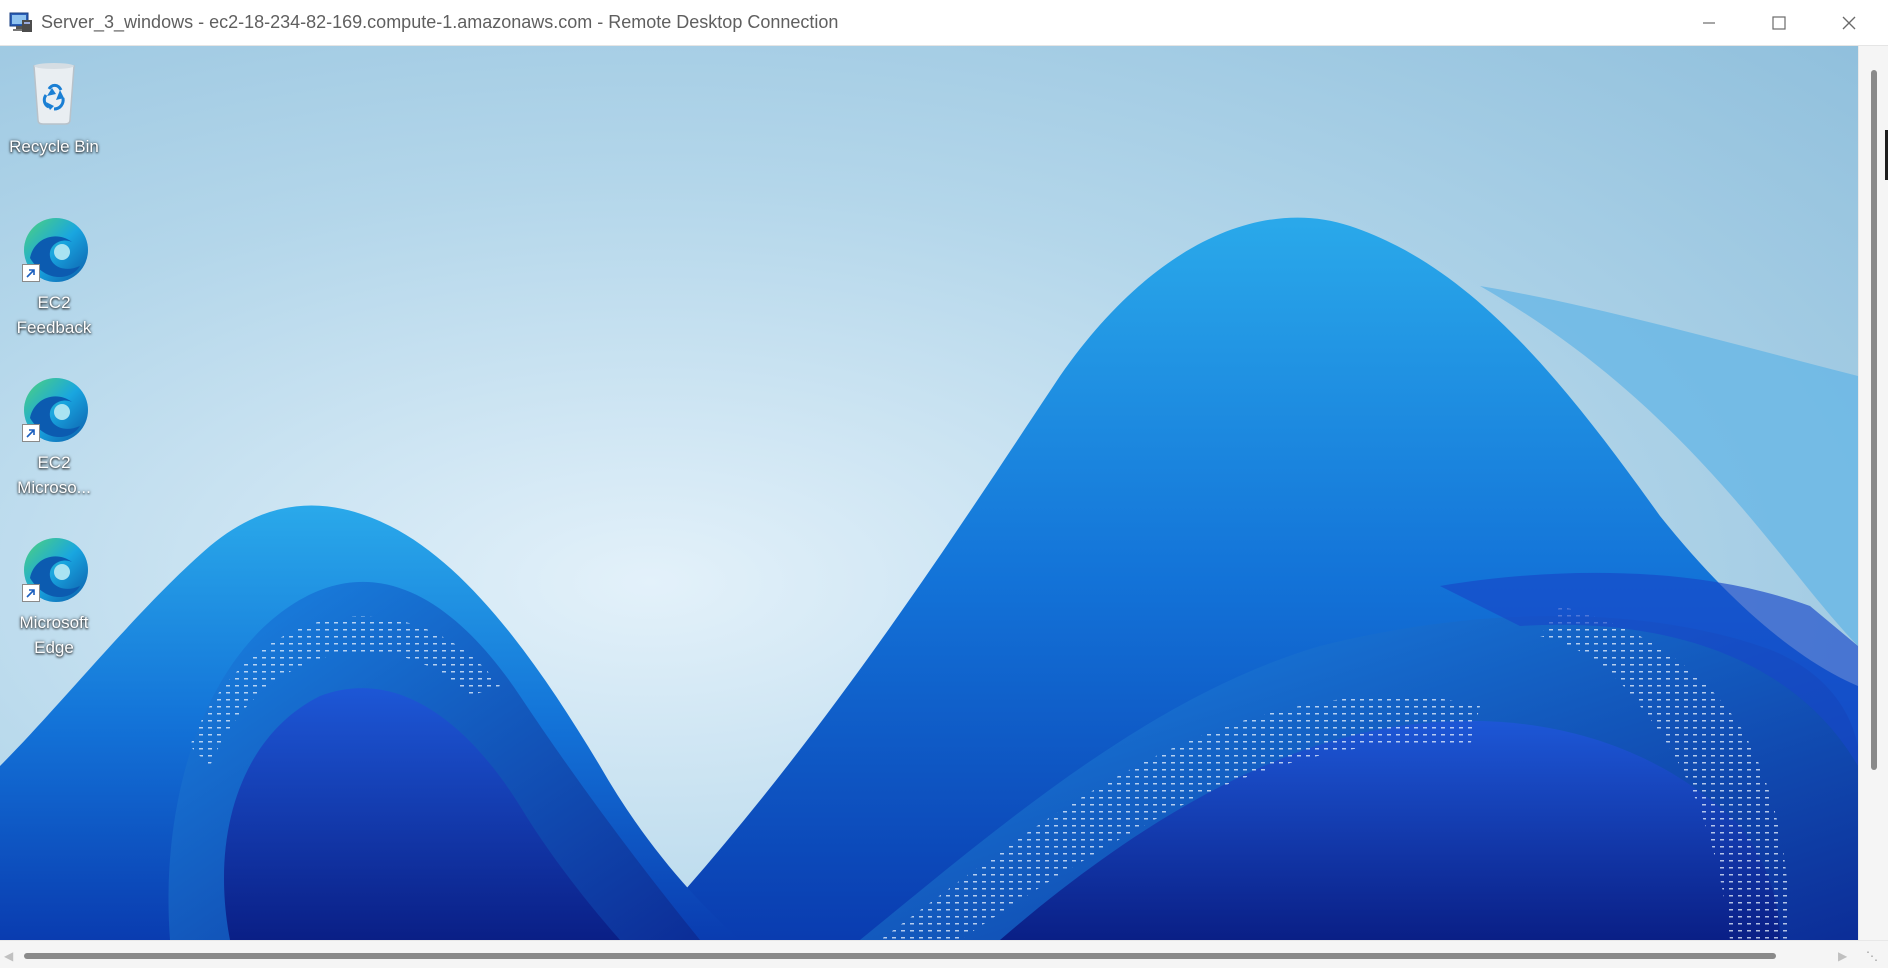 This screenshot has width=1888, height=968. What do you see at coordinates (8, 956) in the screenshot?
I see `scroll-left-arrow-icon: ◀` at bounding box center [8, 956].